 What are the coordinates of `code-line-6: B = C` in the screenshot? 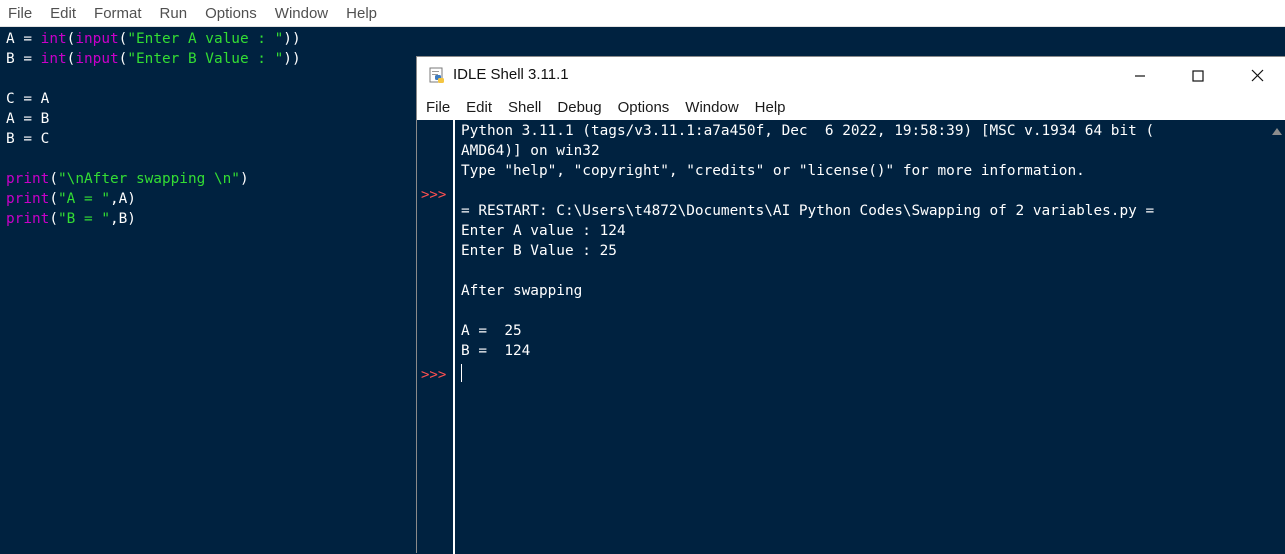 It's located at (28, 139).